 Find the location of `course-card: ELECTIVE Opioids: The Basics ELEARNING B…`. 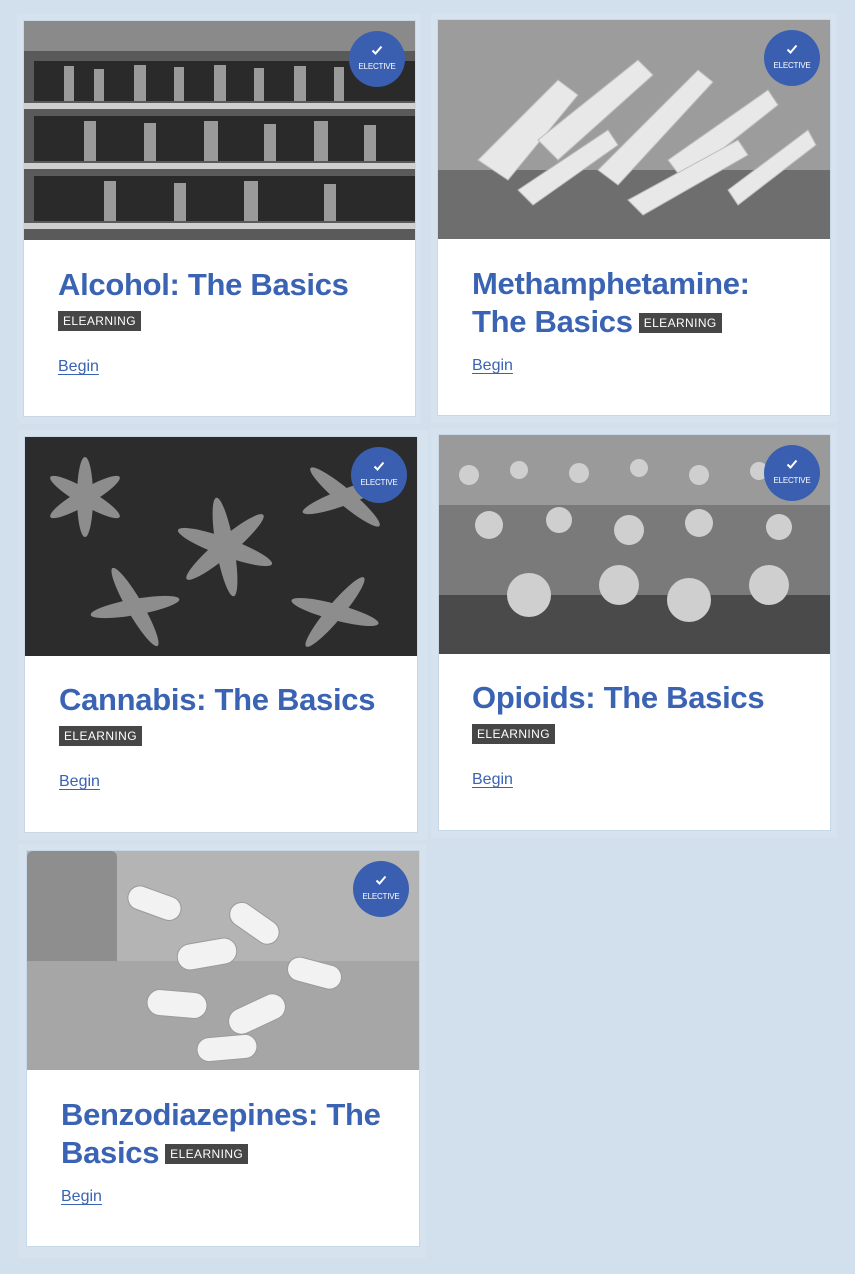

course-card: ELECTIVE Opioids: The Basics ELEARNING B… is located at coordinates (634, 632).